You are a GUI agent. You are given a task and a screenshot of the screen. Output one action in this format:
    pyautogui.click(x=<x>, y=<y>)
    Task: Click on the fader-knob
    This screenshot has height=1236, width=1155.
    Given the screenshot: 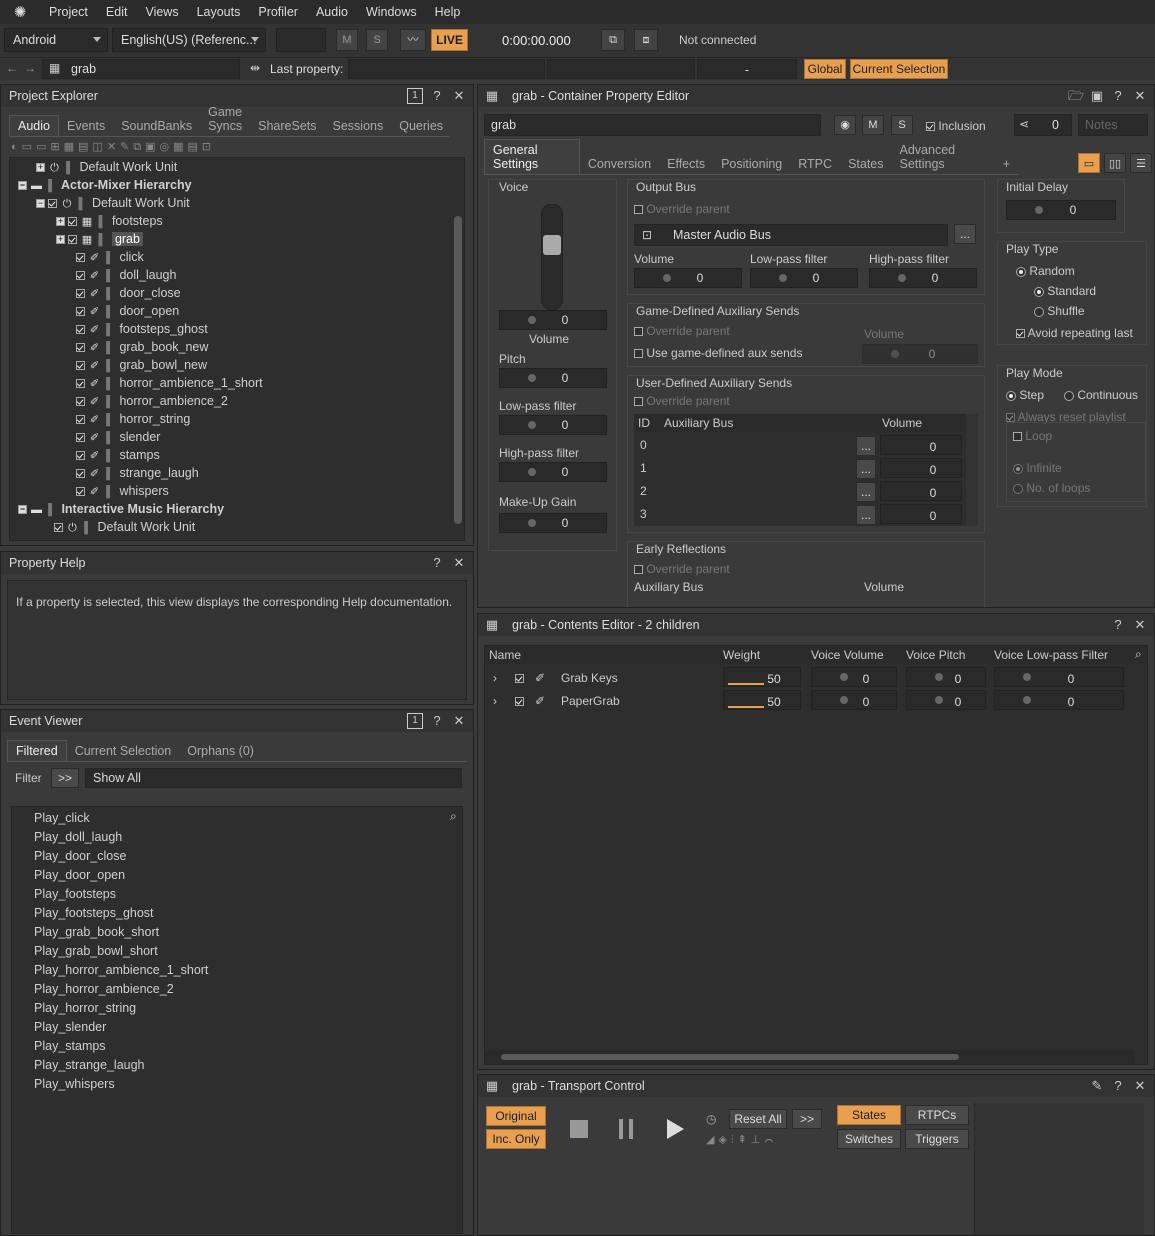 What is the action you would take?
    pyautogui.click(x=552, y=245)
    